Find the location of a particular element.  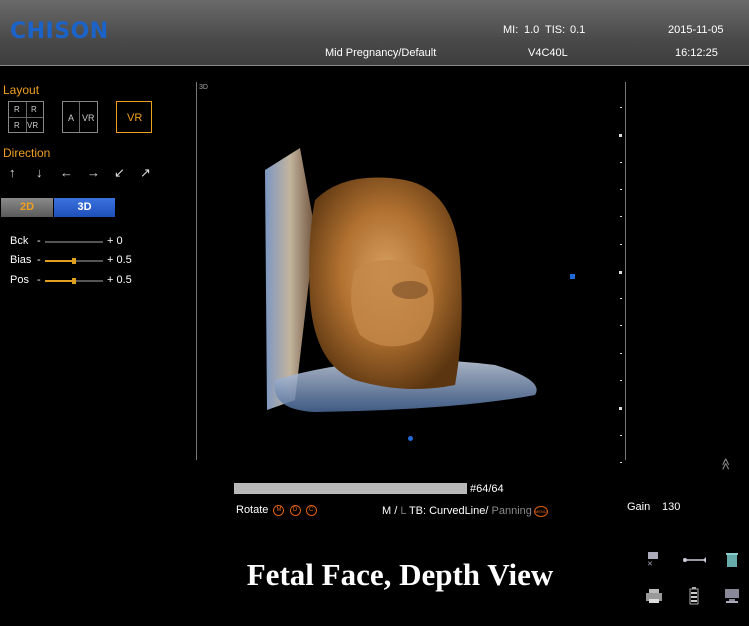

layout-quad-button: R R R VR is located at coordinates (26, 117).